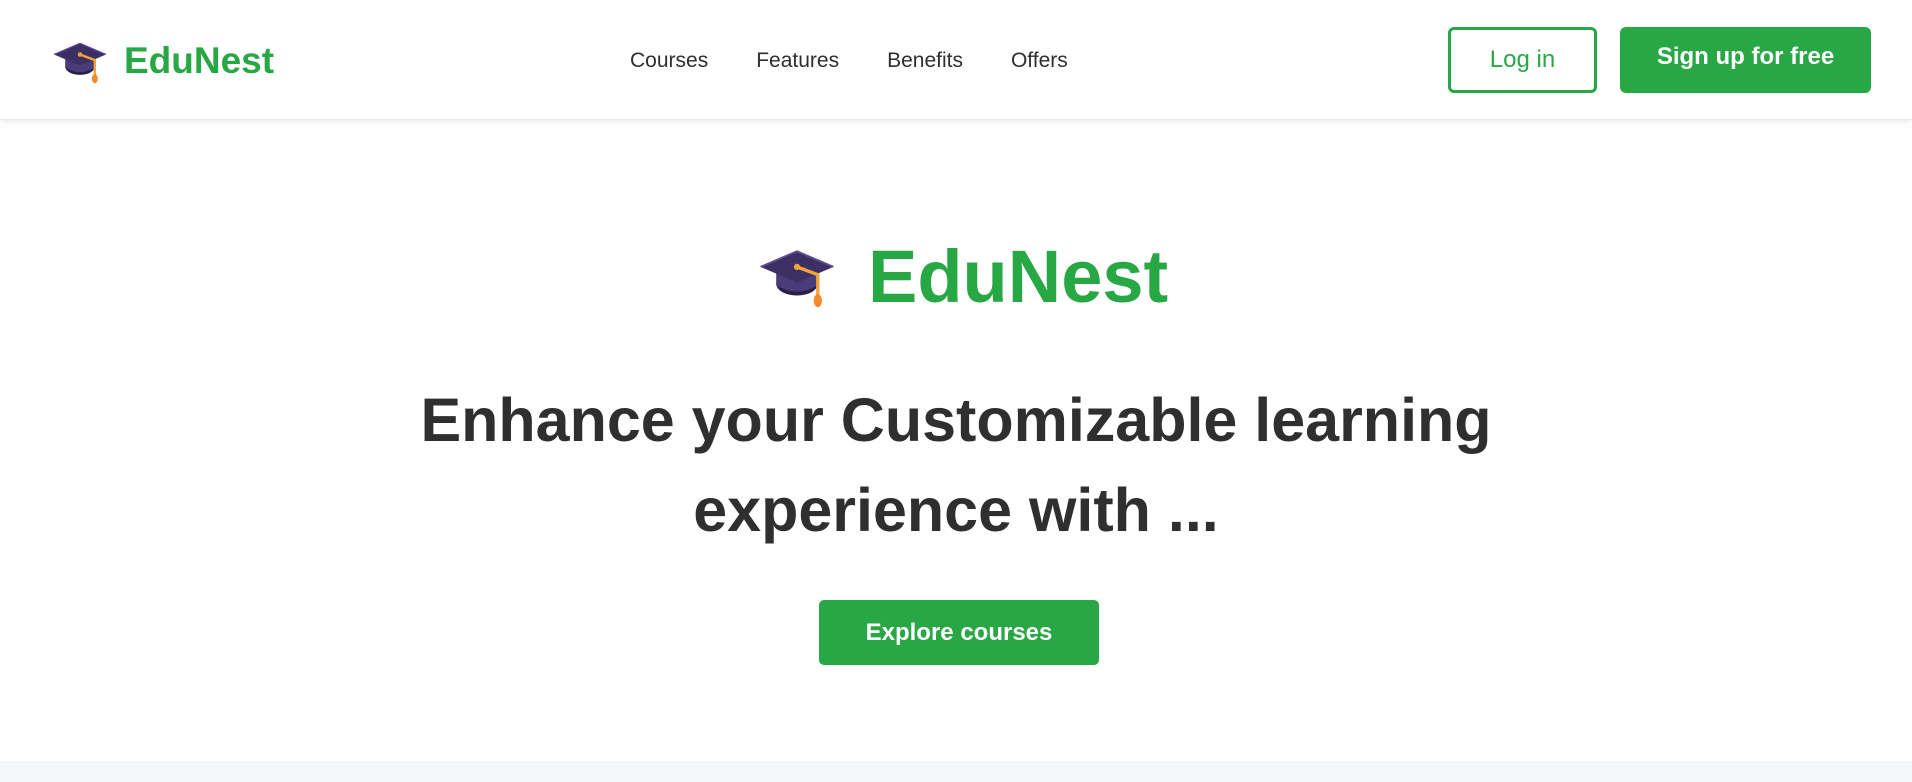 This screenshot has width=1912, height=782. What do you see at coordinates (959, 632) in the screenshot?
I see `explore-courses-button: Explore courses` at bounding box center [959, 632].